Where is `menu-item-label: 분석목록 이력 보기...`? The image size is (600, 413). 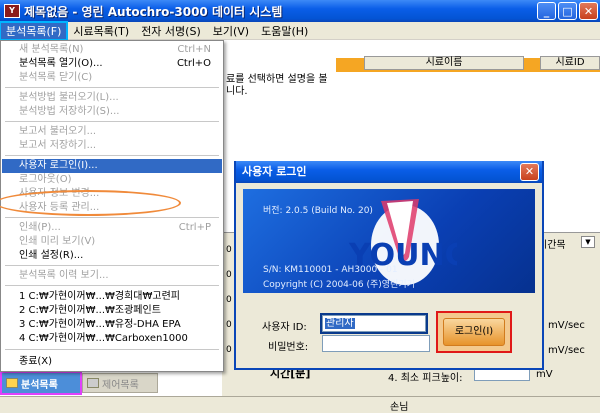 menu-item-label: 분석목록 이력 보기... is located at coordinates (64, 275).